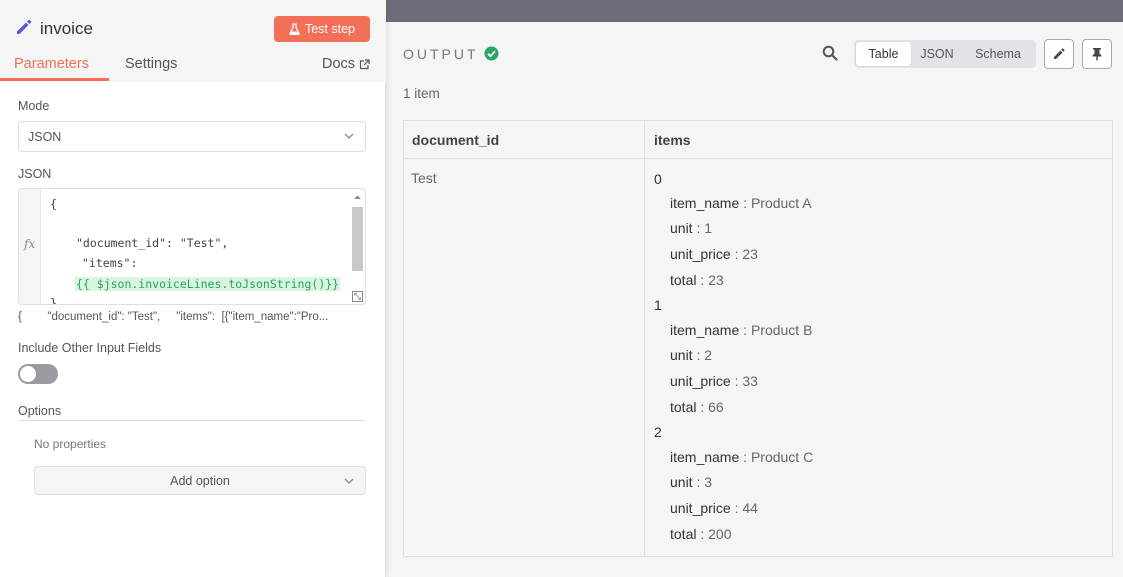 This screenshot has height=577, width=1123. I want to click on external-link-icon, so click(364, 63).